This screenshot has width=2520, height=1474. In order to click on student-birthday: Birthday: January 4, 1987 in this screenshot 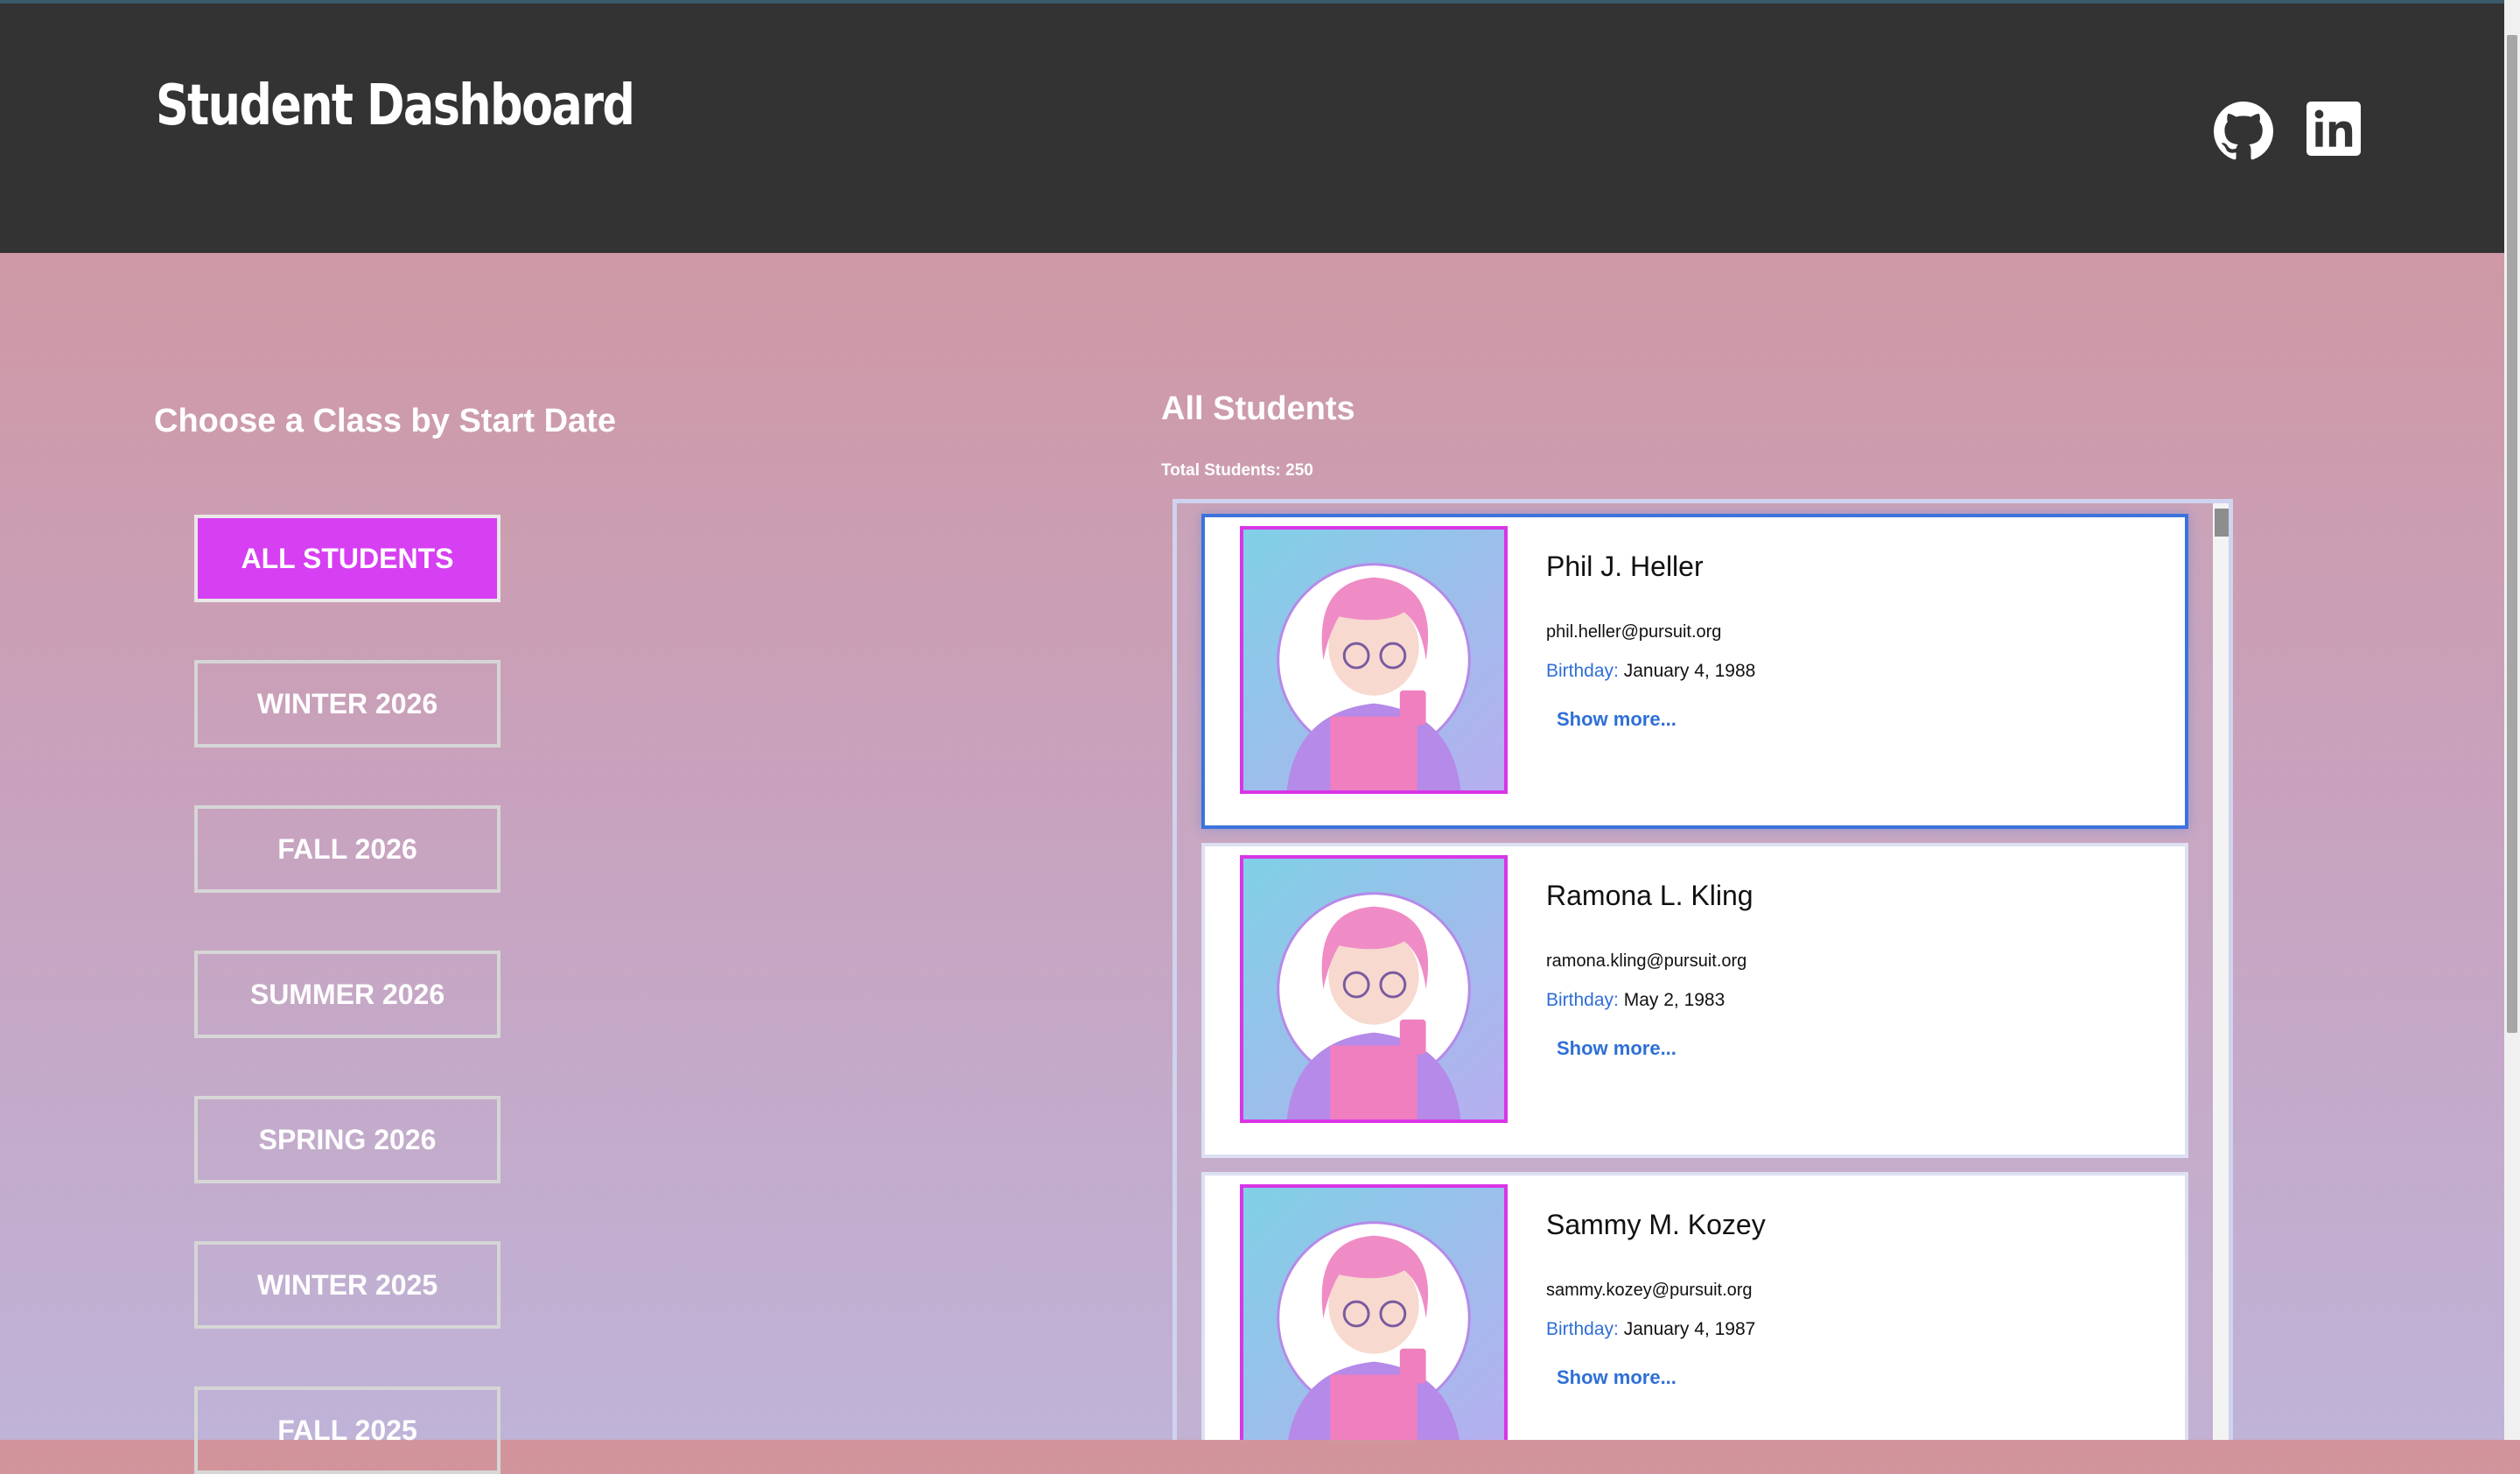, I will do `click(1650, 1329)`.